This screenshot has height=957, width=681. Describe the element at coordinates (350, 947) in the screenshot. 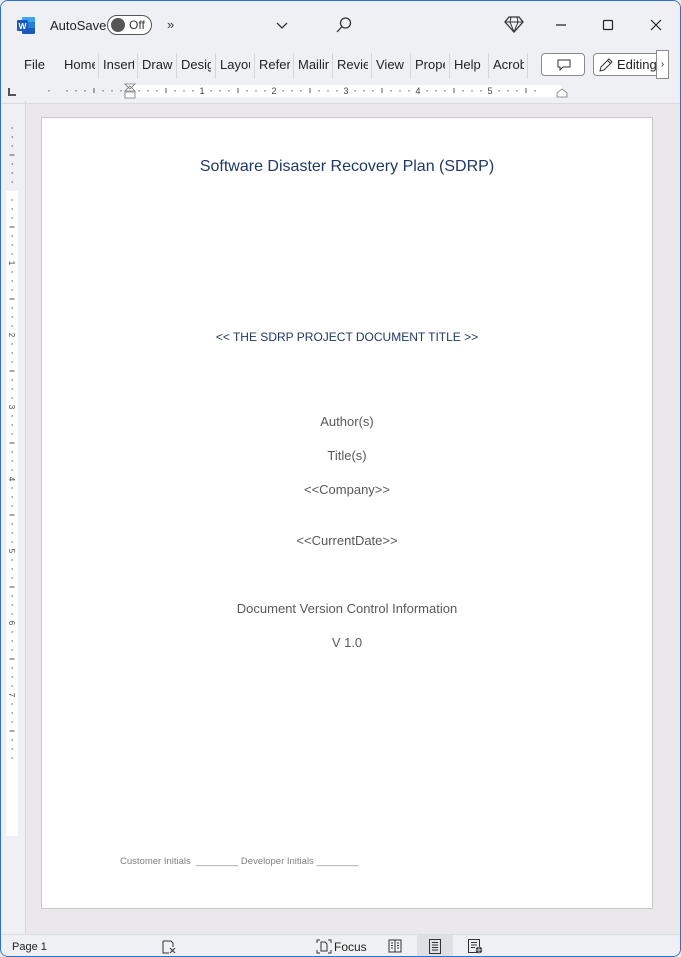

I see `focus-label: Focus` at that location.